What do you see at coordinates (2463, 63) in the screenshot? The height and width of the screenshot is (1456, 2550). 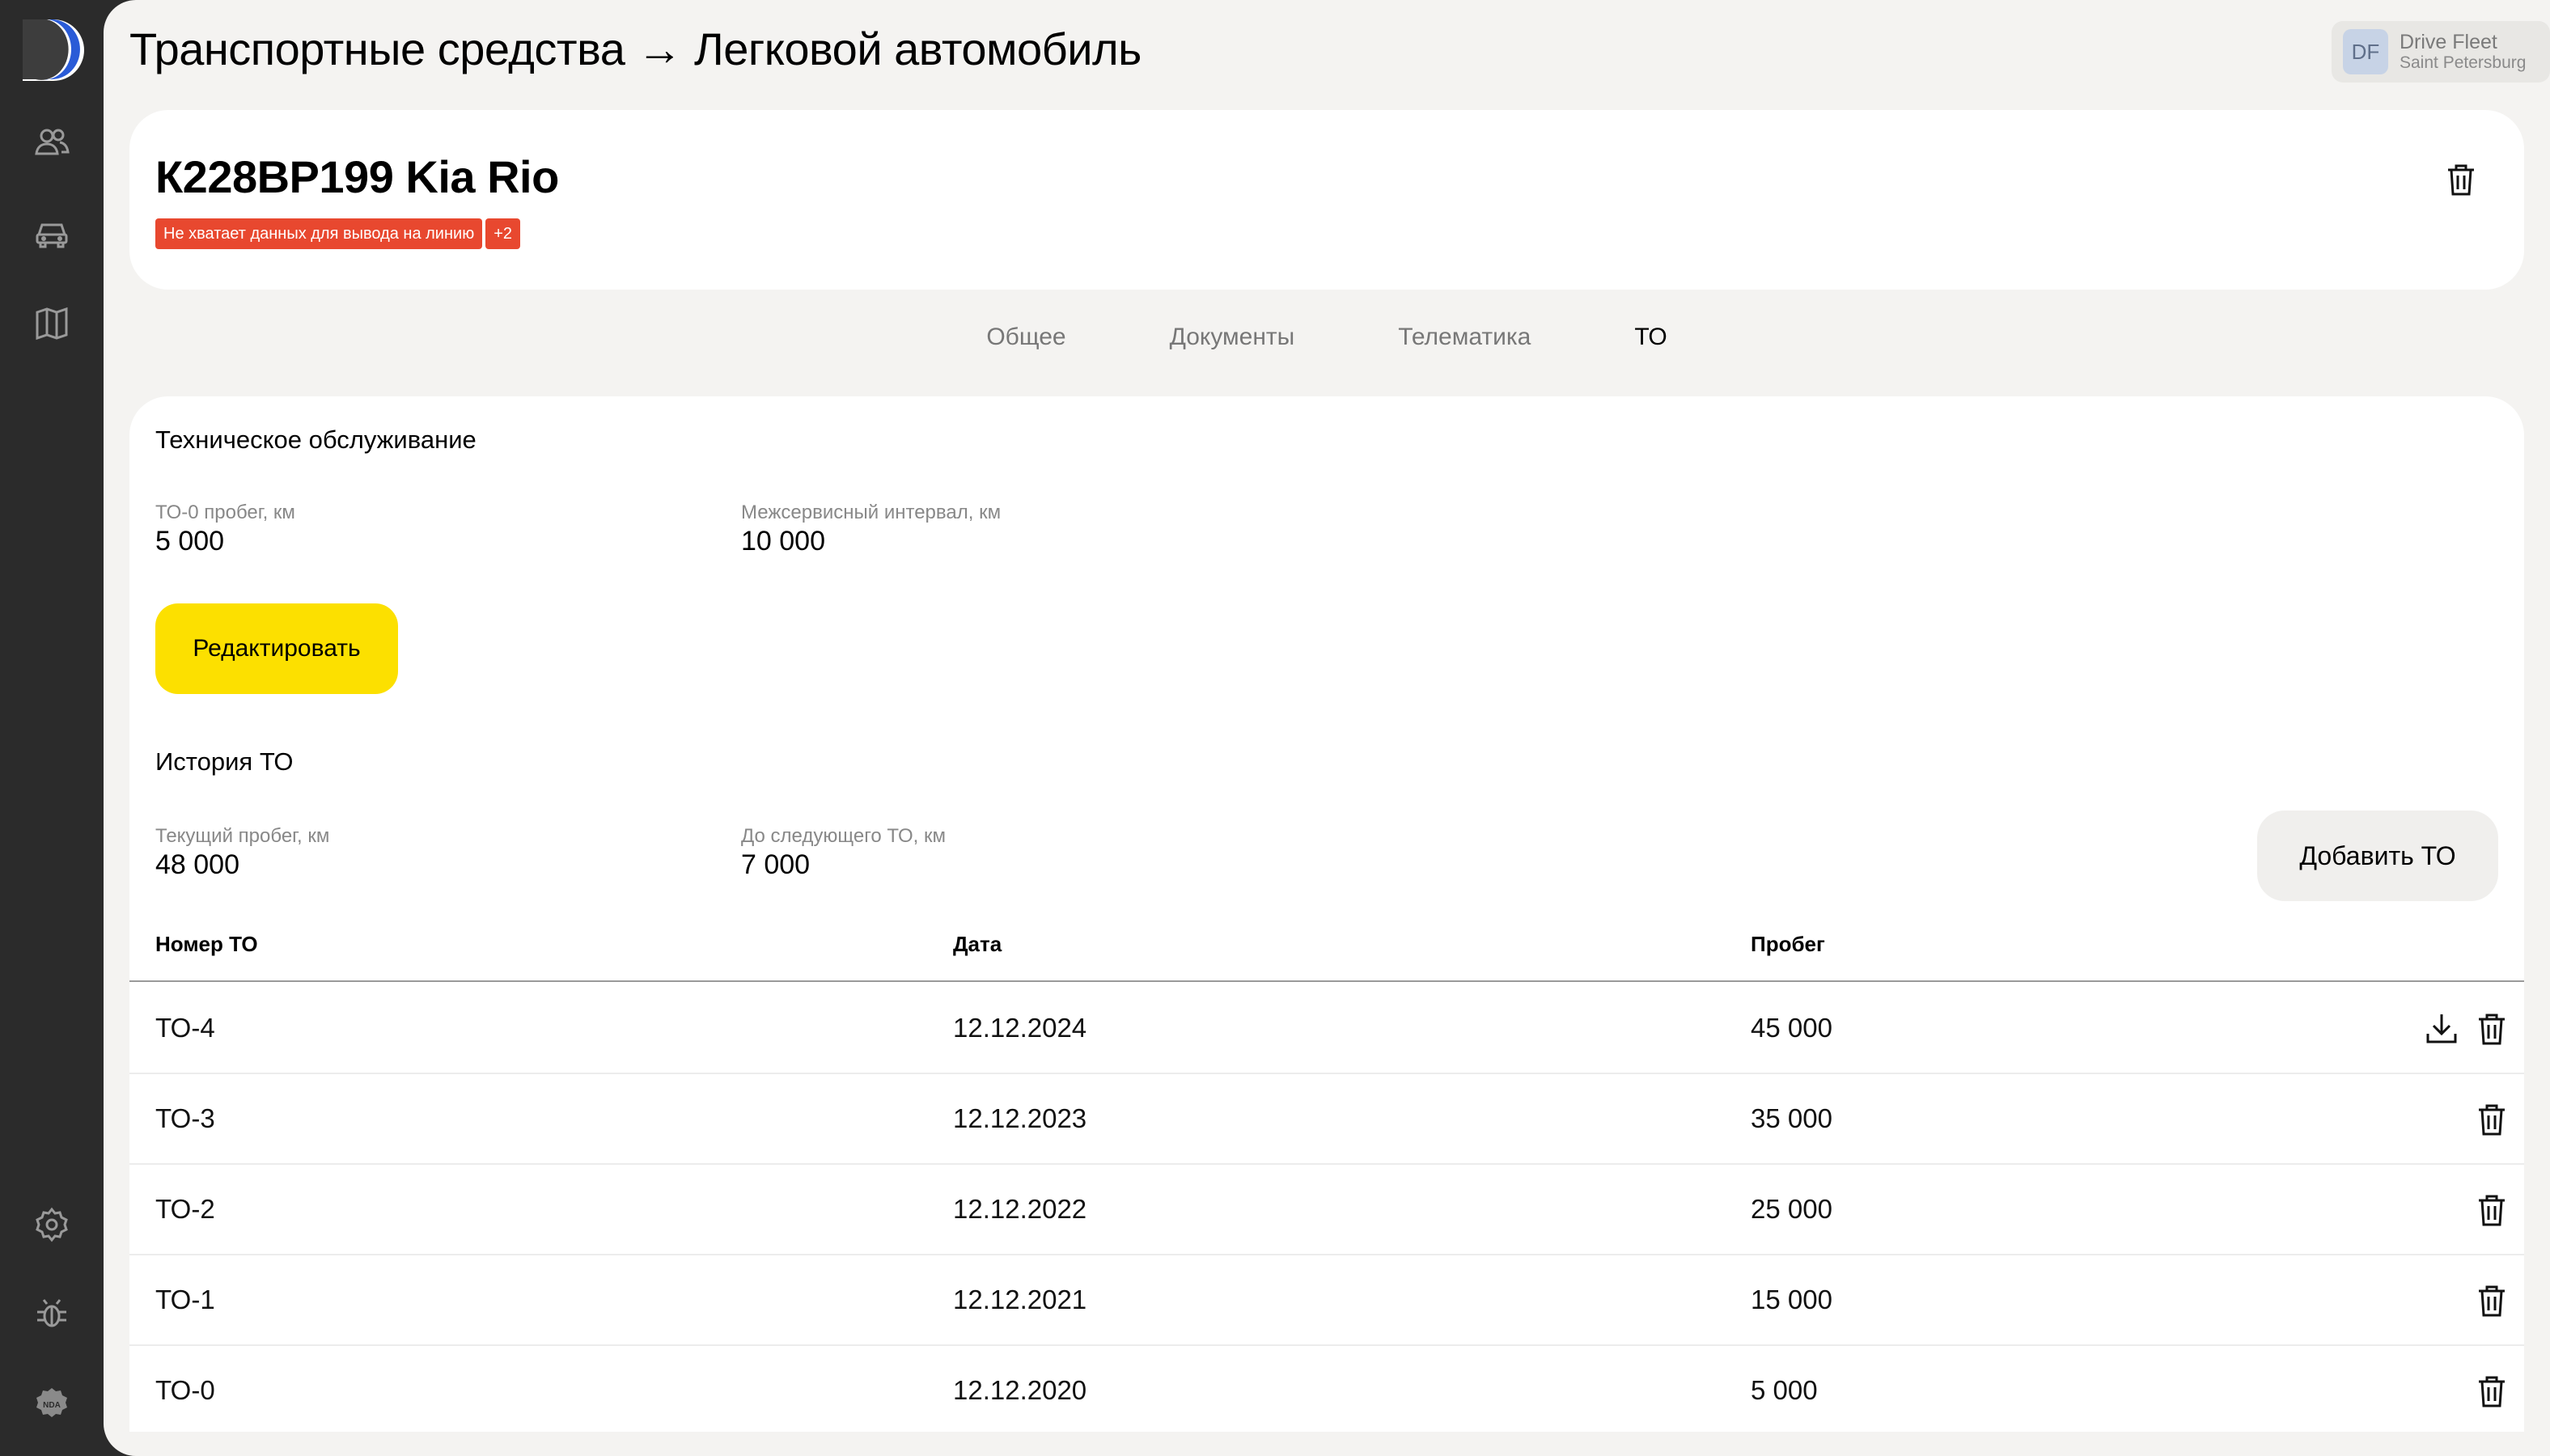 I see `account-city: Saint Petersburg` at bounding box center [2463, 63].